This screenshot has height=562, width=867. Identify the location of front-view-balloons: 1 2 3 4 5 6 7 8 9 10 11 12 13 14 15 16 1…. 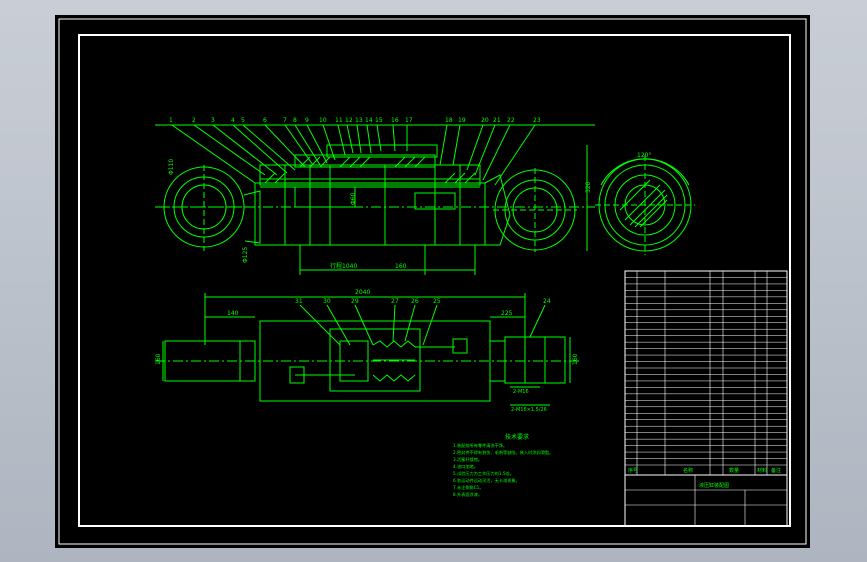
(355, 120).